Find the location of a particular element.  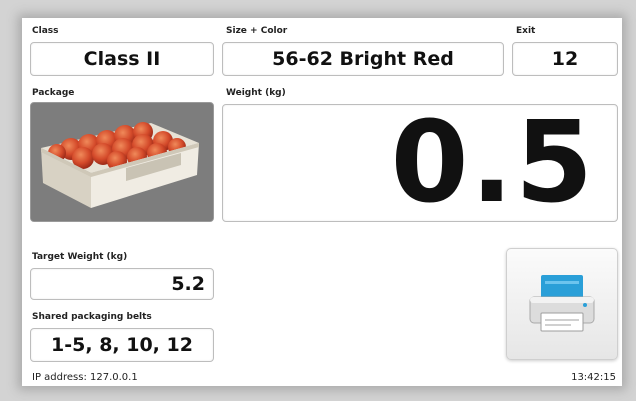

class-field: Class II is located at coordinates (122, 59).